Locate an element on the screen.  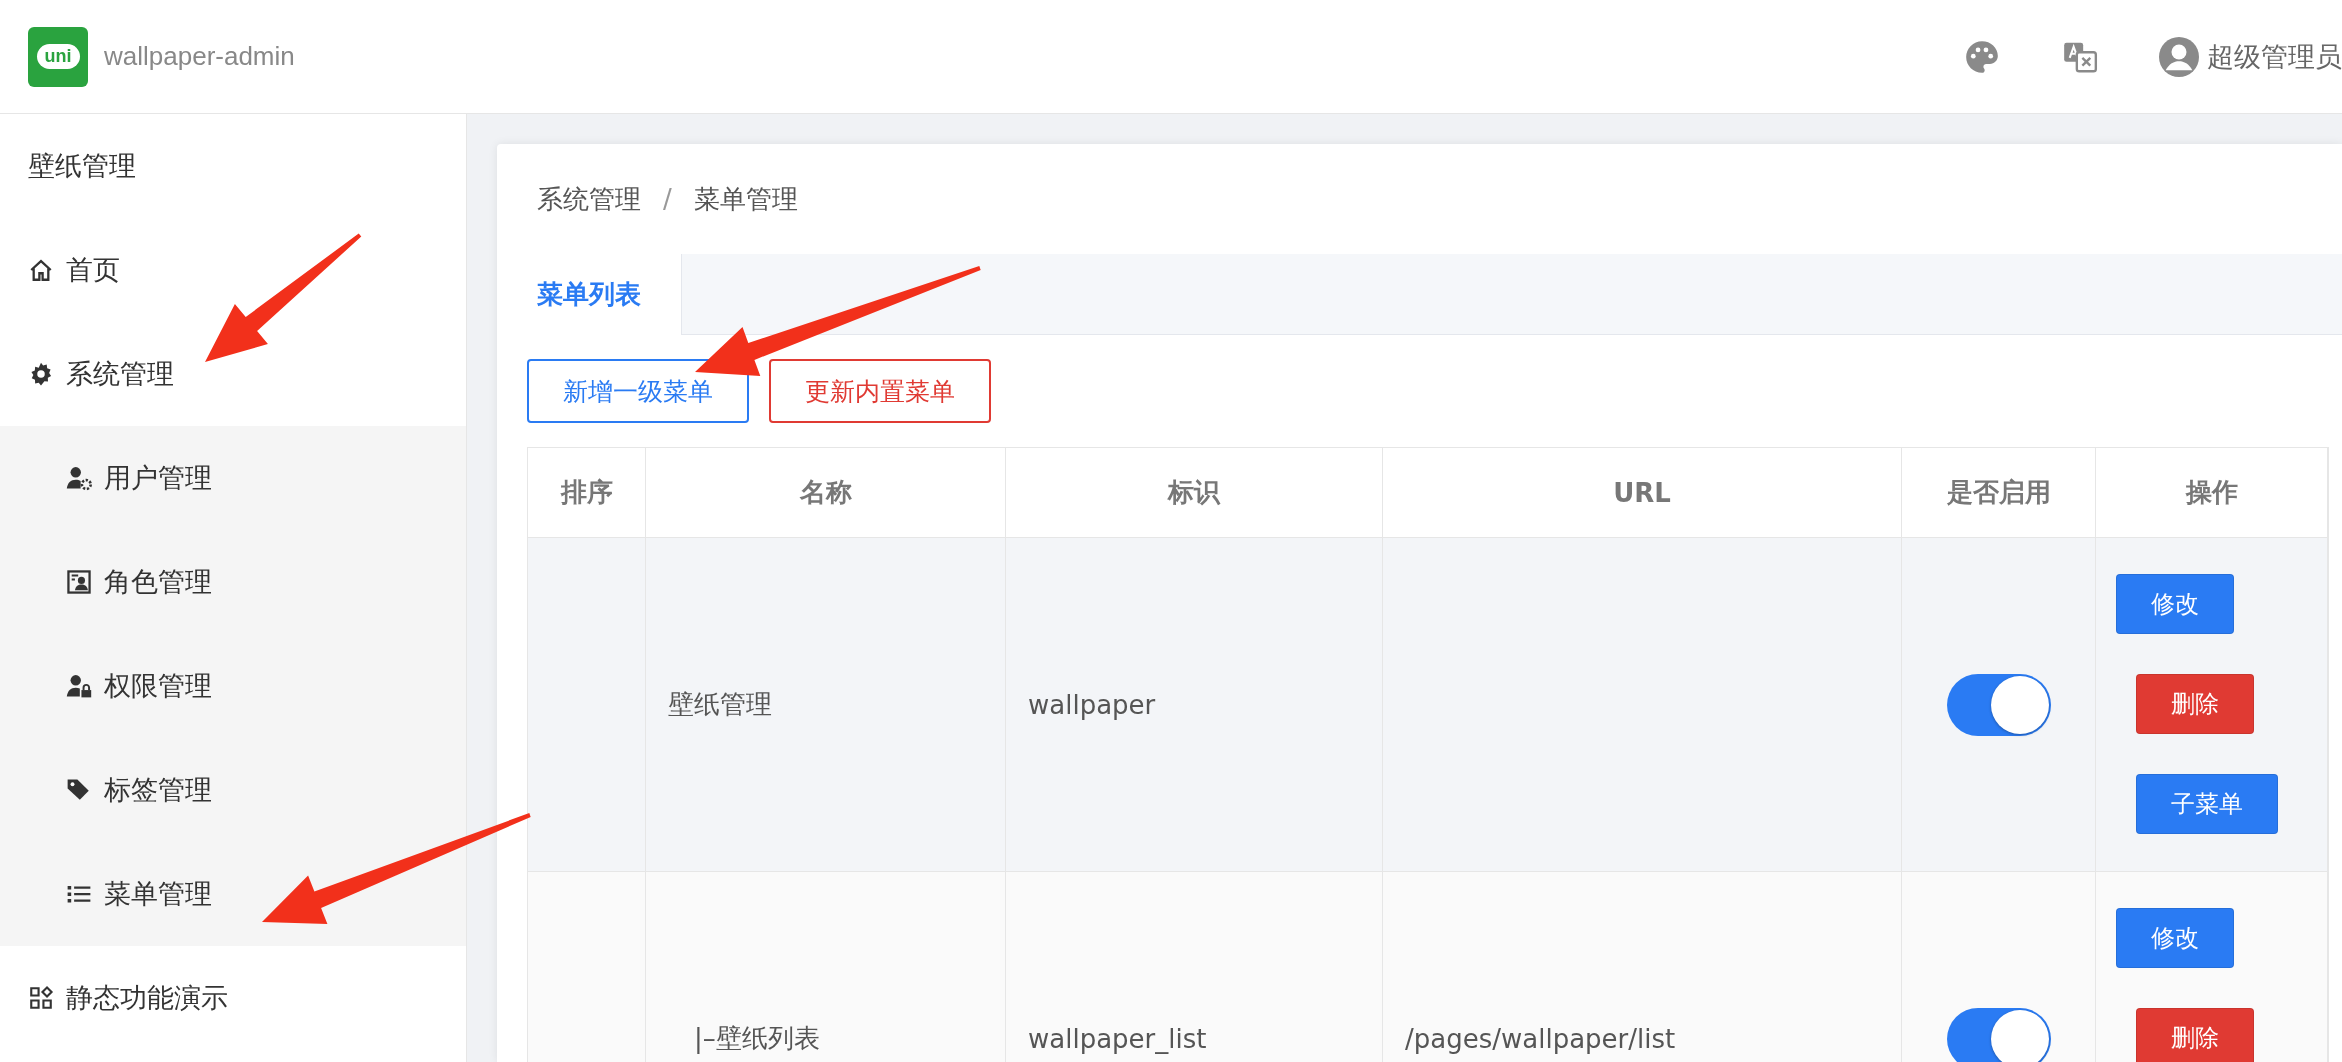
toggle-switch is located at coordinates (1998, 1034).